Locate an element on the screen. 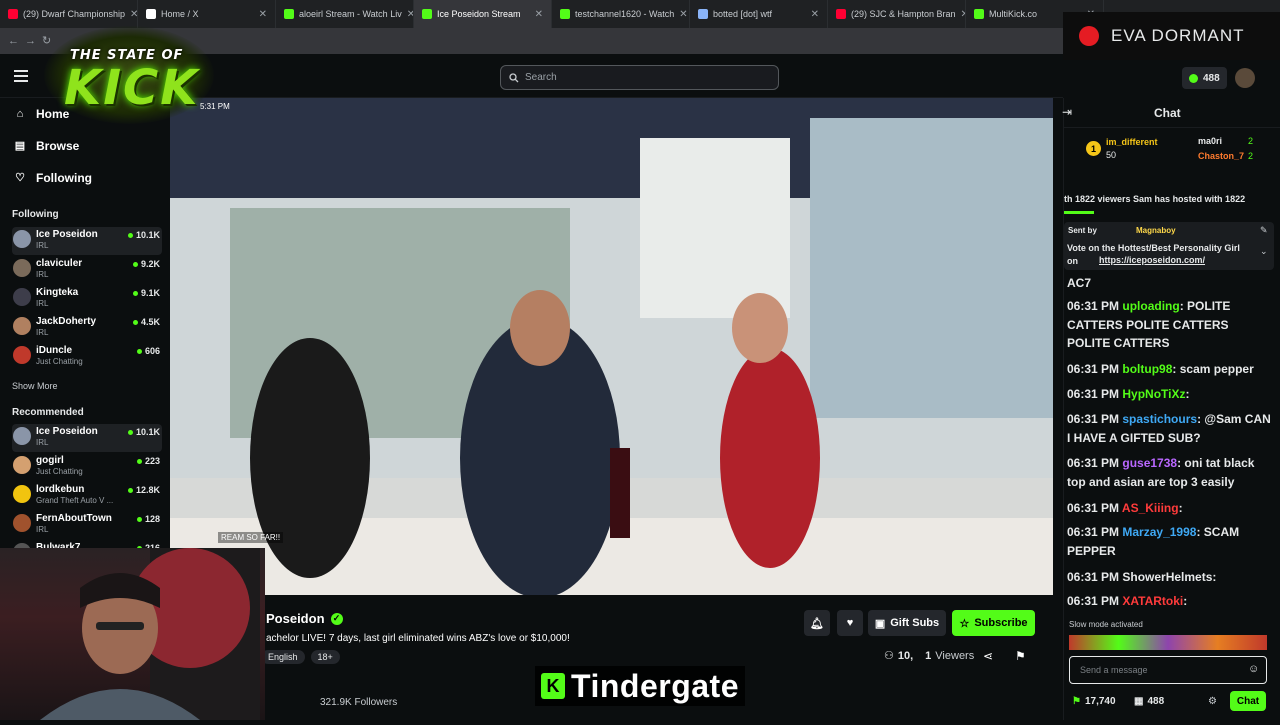  slow-mode-notice: Slow mode activated is located at coordinates (1106, 624).